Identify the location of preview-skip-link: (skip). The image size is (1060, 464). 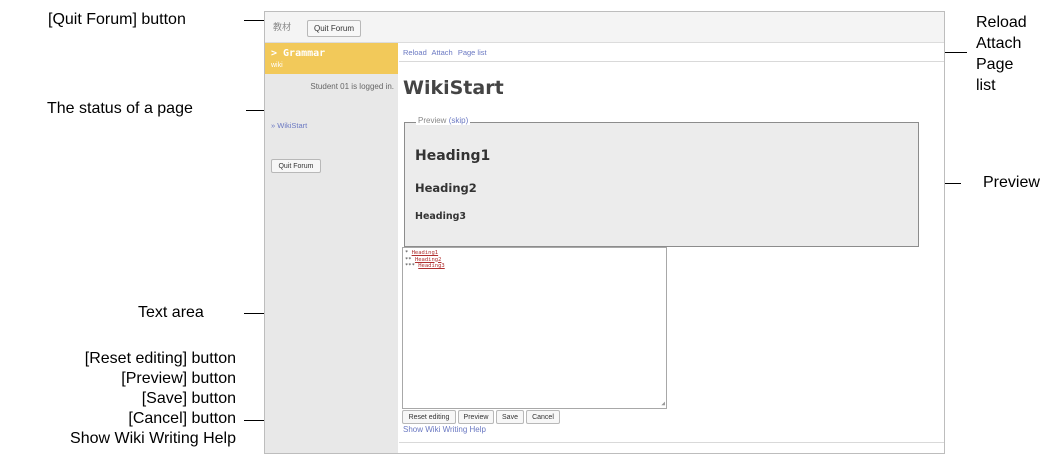
(459, 120).